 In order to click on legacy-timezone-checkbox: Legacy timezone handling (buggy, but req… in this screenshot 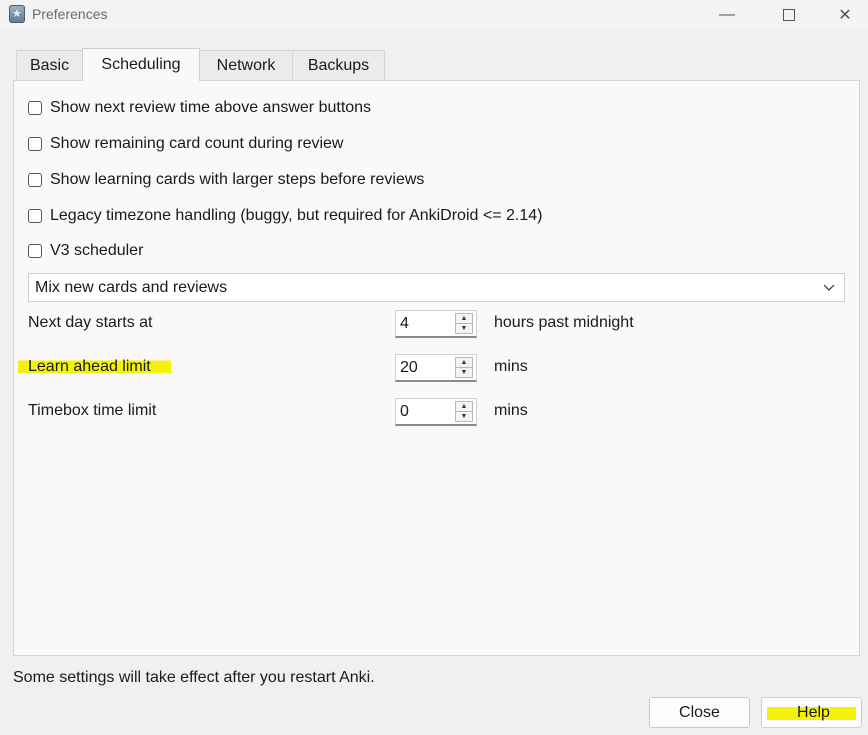, I will do `click(285, 216)`.